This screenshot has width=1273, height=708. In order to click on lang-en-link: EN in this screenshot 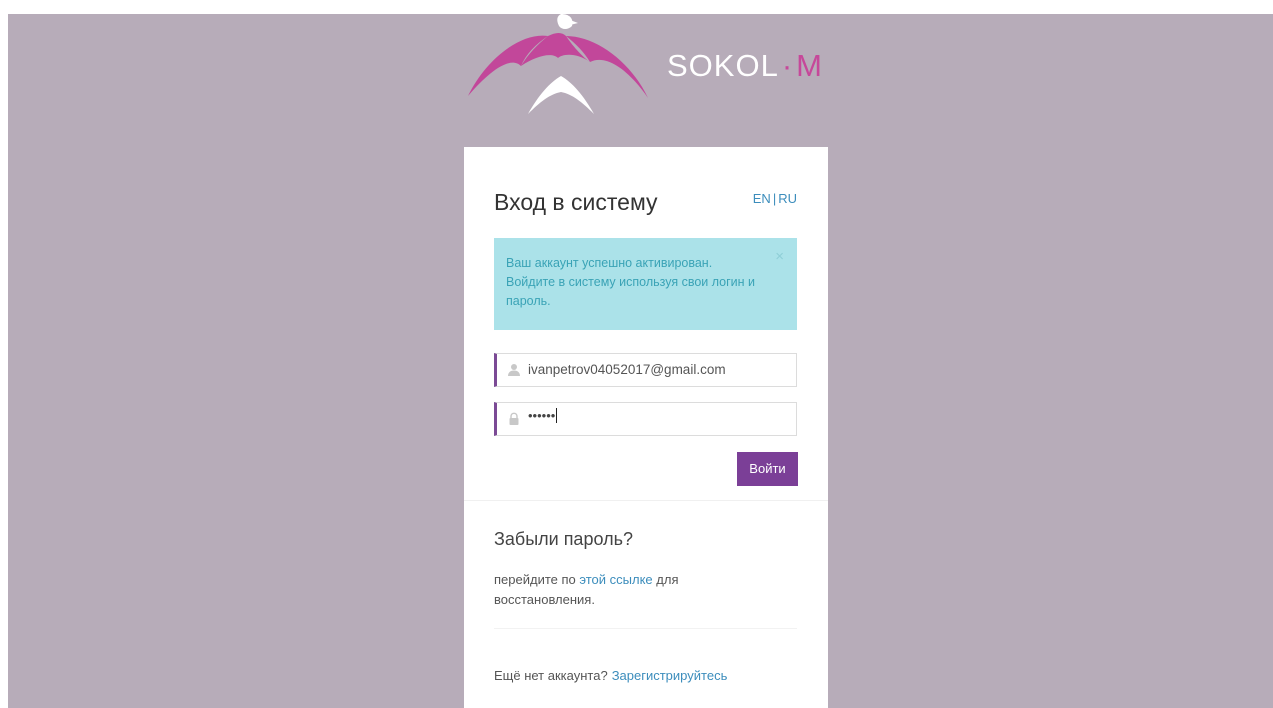, I will do `click(762, 198)`.